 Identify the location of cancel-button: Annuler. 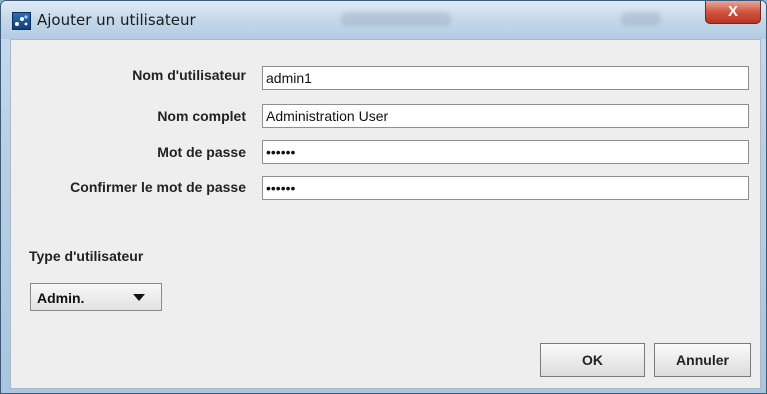
(702, 360).